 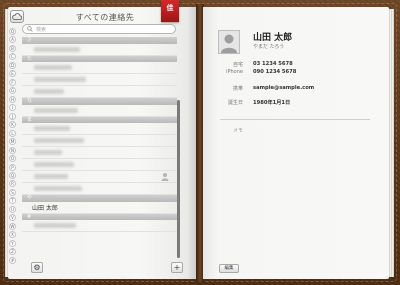 What do you see at coordinates (12, 91) in the screenshot?
I see `index-letter: G` at bounding box center [12, 91].